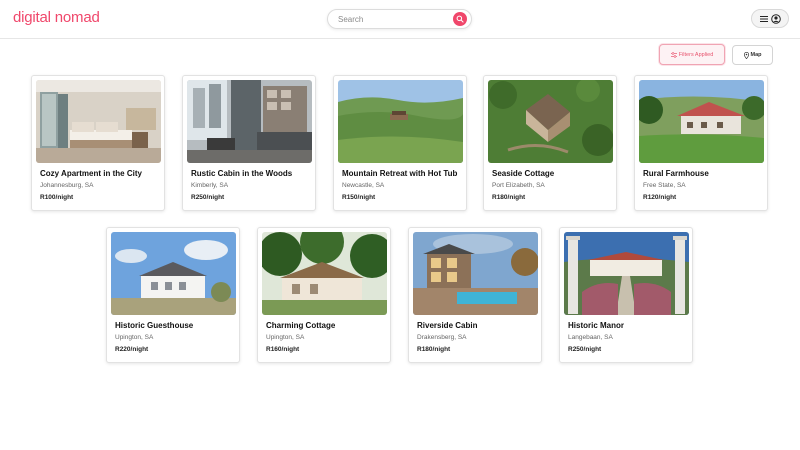 This screenshot has width=800, height=450. Describe the element at coordinates (154, 325) in the screenshot. I see `listing-title: Historic Guesthouse` at that location.